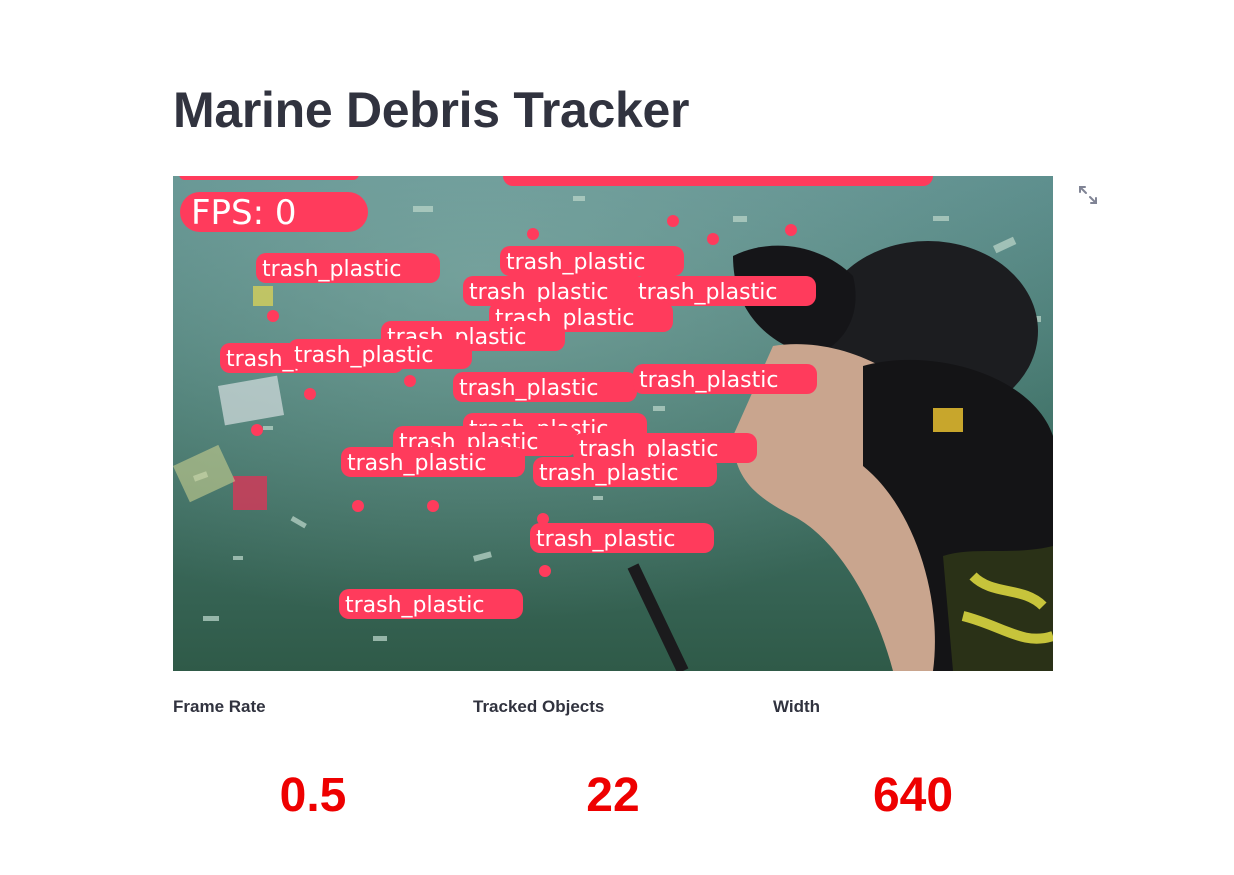  What do you see at coordinates (797, 706) in the screenshot?
I see `metric-label: Width` at bounding box center [797, 706].